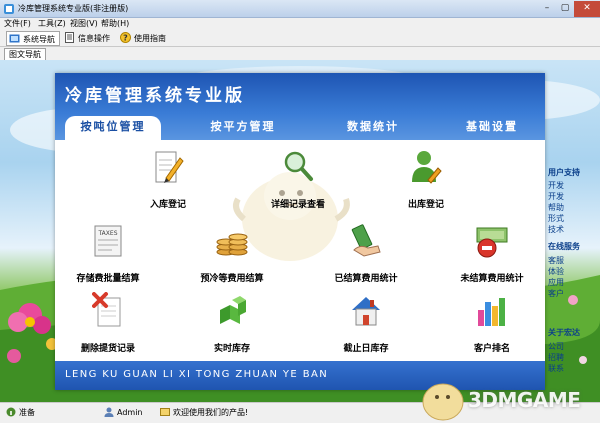 The image size is (600, 423). What do you see at coordinates (298, 166) in the screenshot?
I see `magnifier-icon` at bounding box center [298, 166].